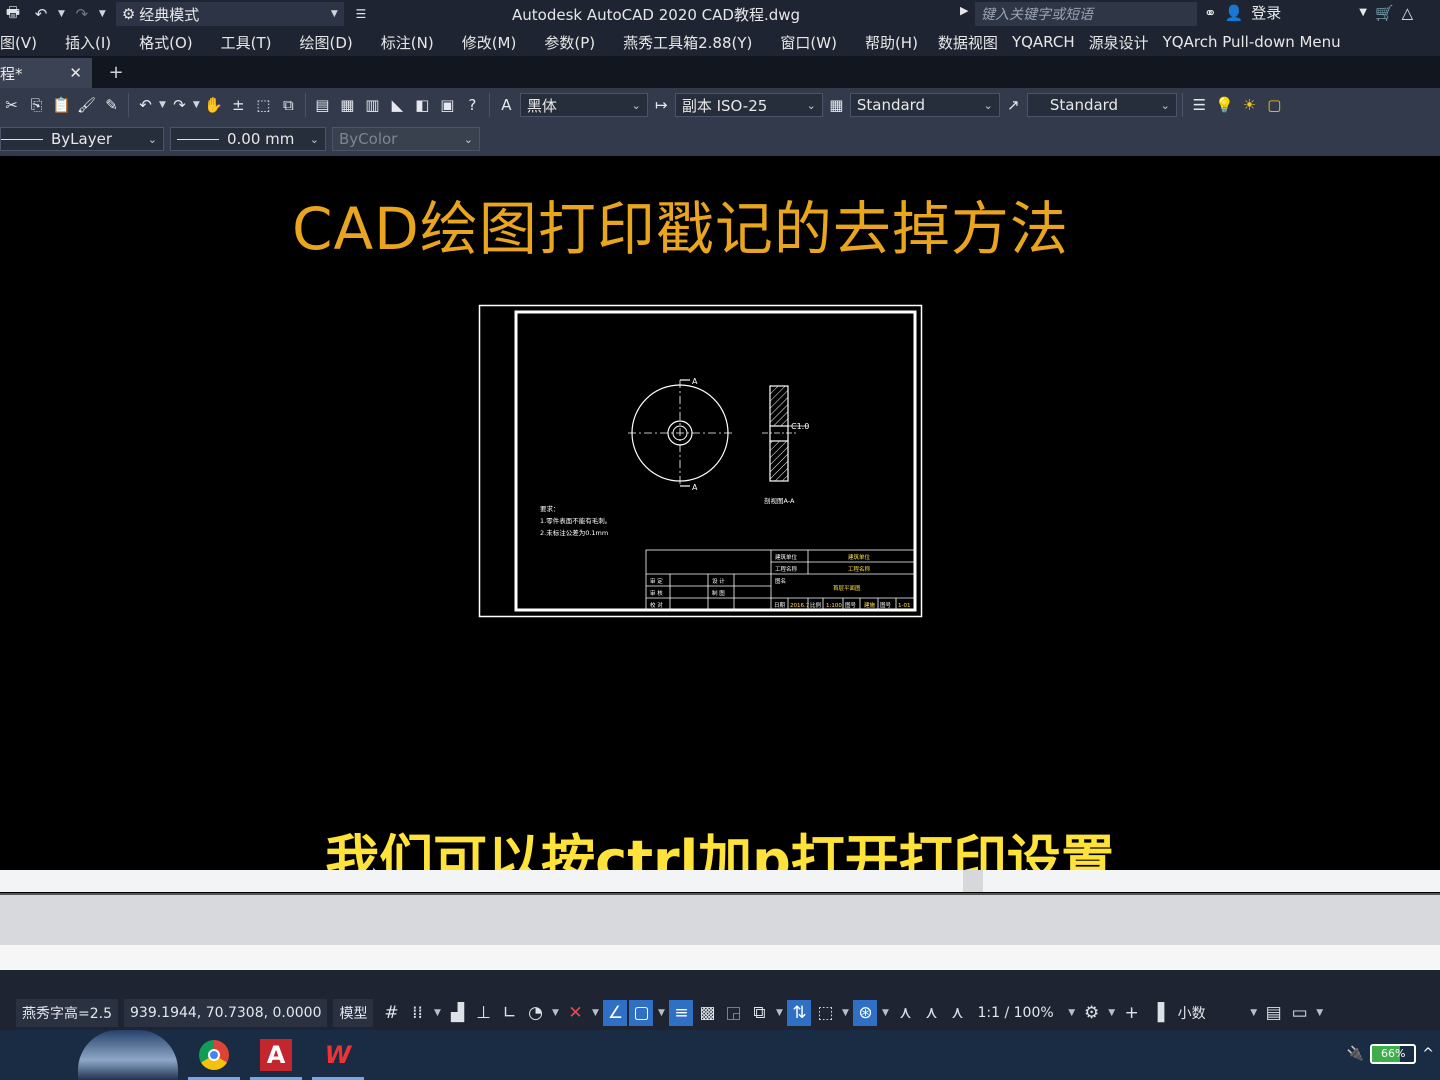  Describe the element at coordinates (1092, 1013) in the screenshot. I see `gear-icon: ⚙` at that location.